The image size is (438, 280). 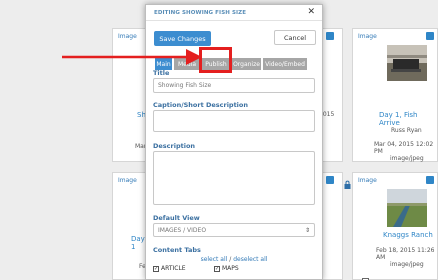 What do you see at coordinates (295, 37) in the screenshot?
I see `cancel-button: Cancel` at bounding box center [295, 37].